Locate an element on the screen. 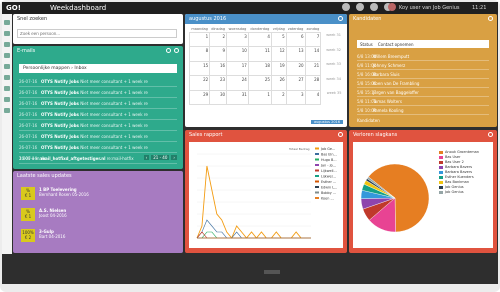 The height and width of the screenshot is (292, 500). kandidaat-row: 6/8 13:00Willem Breemputt is located at coordinates (423, 56).